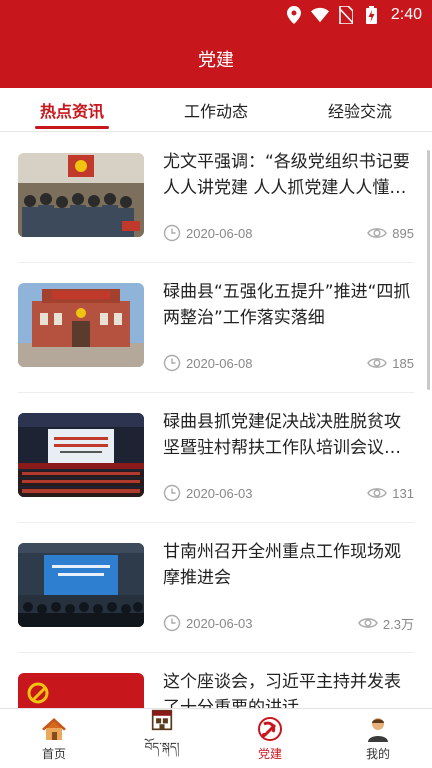 The width and height of the screenshot is (432, 768). What do you see at coordinates (288, 175) in the screenshot?
I see `article-title: 尤文平强调：“各级党组织书记要人人讲党建 人人抓党建人人懂党建”` at bounding box center [288, 175].